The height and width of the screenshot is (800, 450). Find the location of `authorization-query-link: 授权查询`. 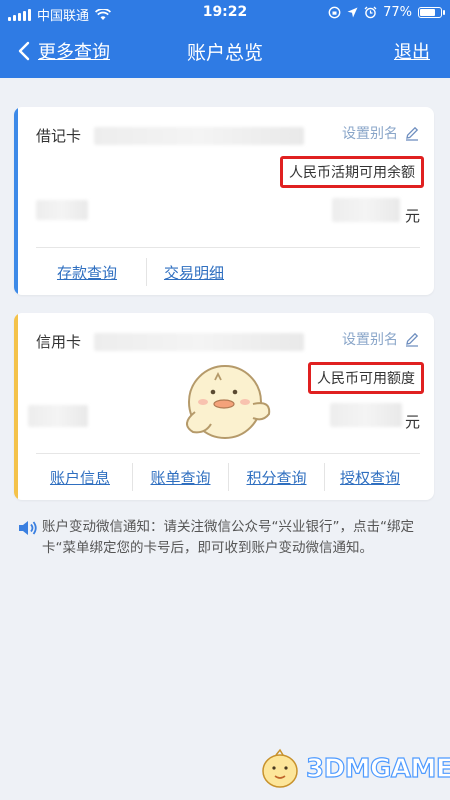

authorization-query-link: 授权查询 is located at coordinates (370, 477).